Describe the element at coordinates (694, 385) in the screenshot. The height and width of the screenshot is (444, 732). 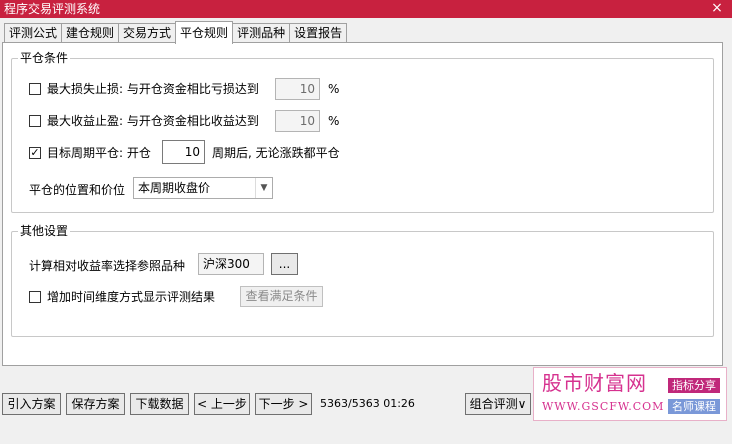
I see `watermark-tag-share: 指标分享` at that location.